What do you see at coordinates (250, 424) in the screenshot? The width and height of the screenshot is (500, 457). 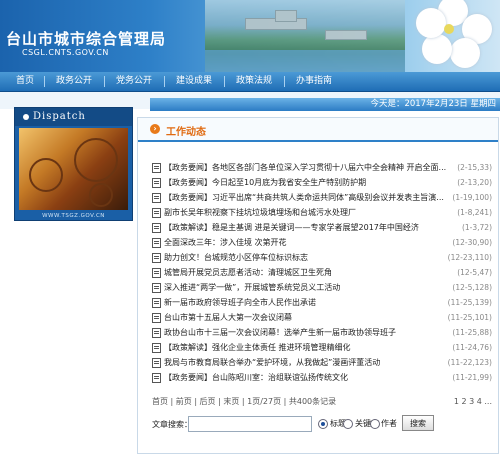 I see `search-input` at bounding box center [250, 424].